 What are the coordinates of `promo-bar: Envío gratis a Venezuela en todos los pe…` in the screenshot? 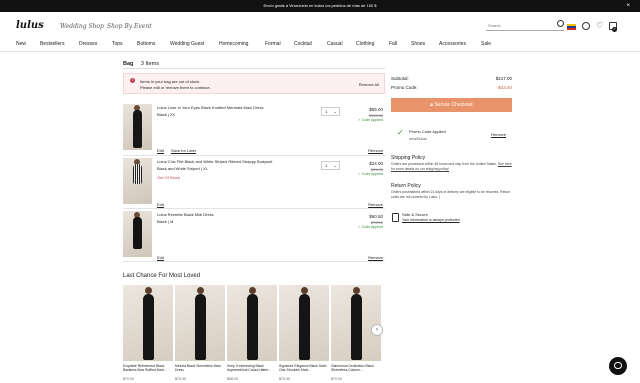 It's located at (320, 6).